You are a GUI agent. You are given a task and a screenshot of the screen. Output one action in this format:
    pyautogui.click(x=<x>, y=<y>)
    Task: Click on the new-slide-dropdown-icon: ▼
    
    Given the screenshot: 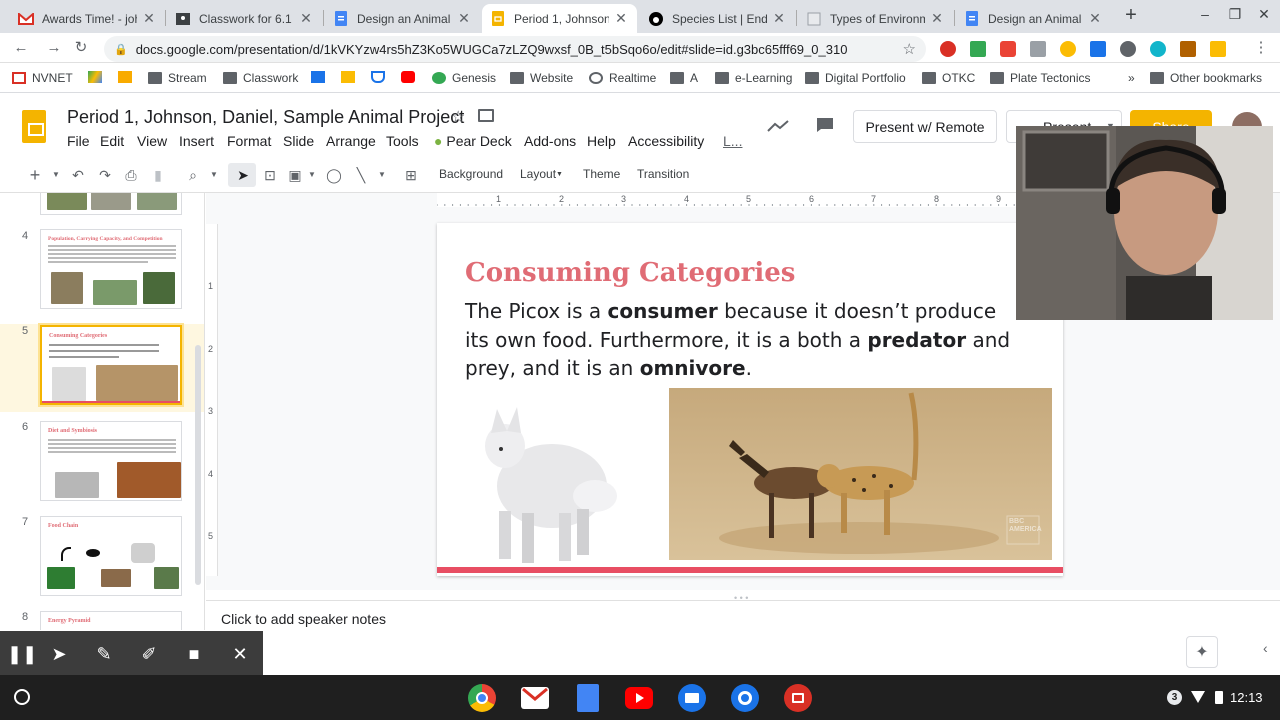 What is the action you would take?
    pyautogui.click(x=56, y=175)
    